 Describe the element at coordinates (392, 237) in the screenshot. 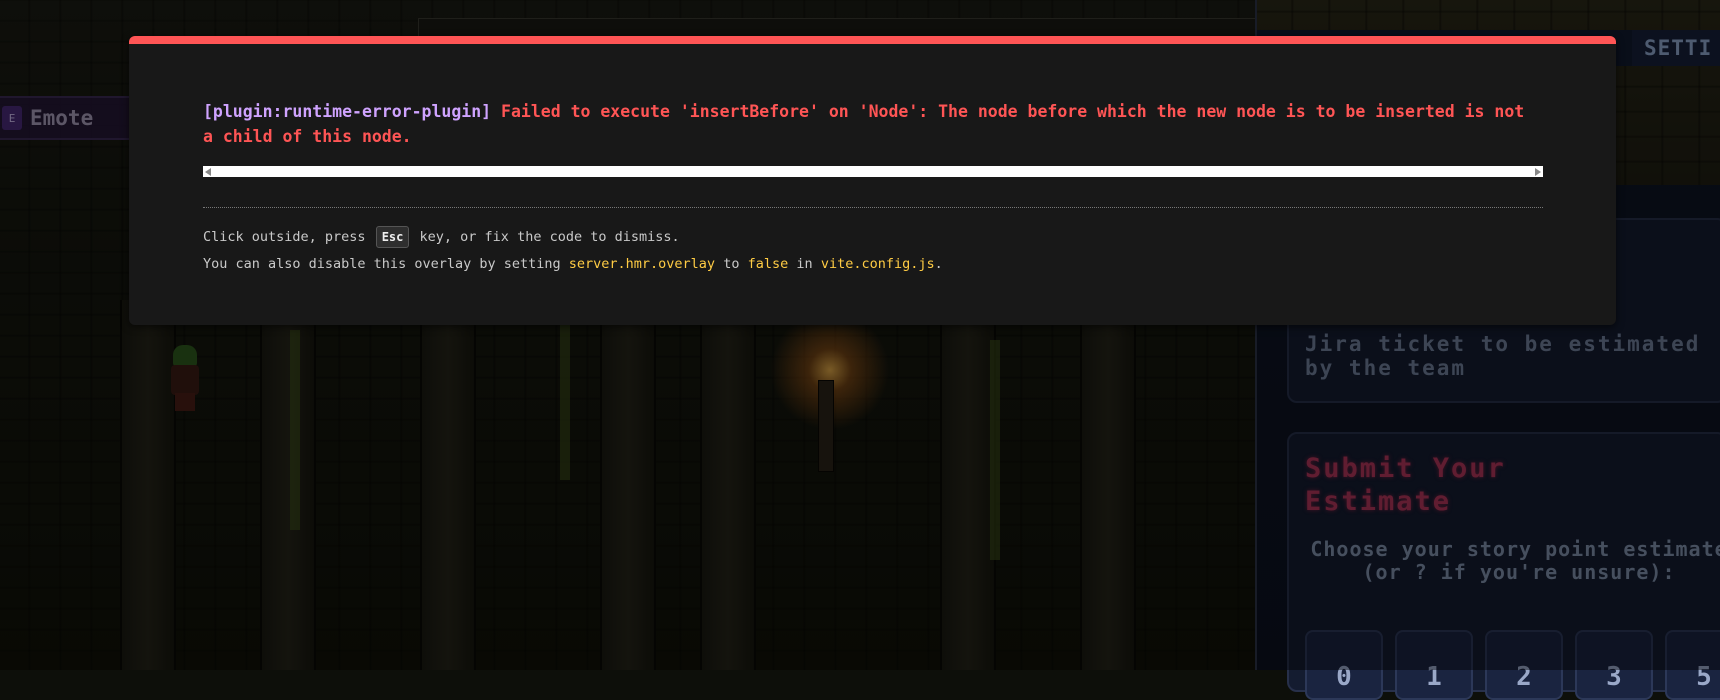

I see `esc-key: Esc` at that location.